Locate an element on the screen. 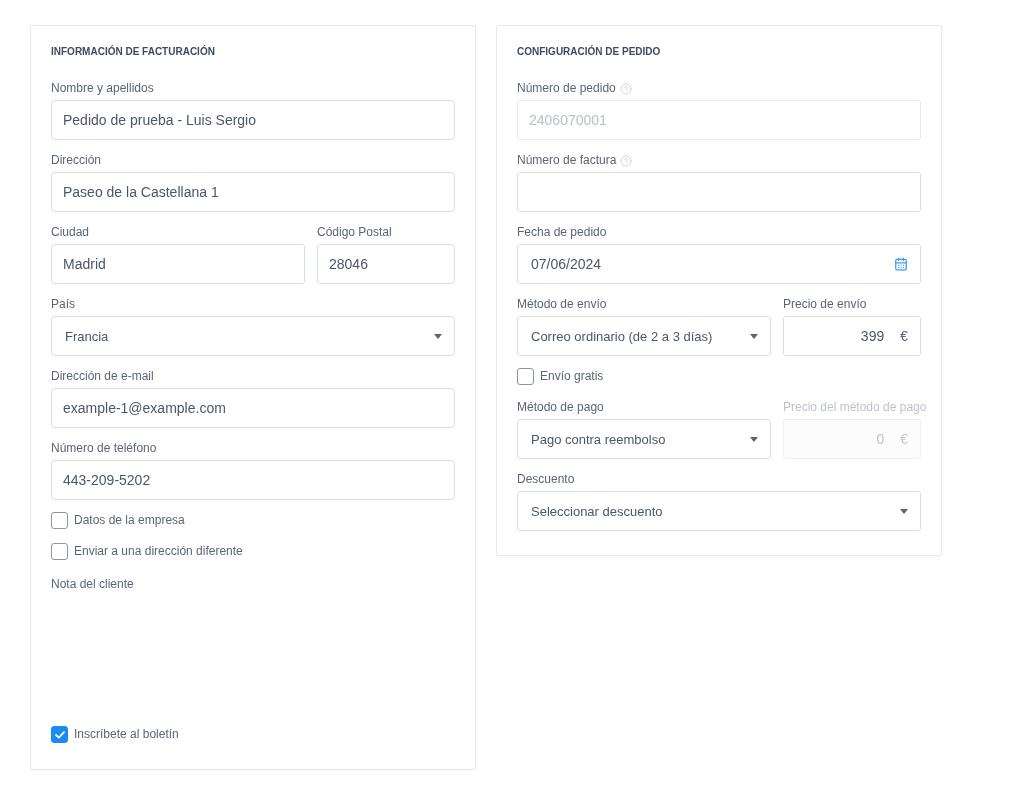 This screenshot has height=794, width=1024. field-label: Nombre y apellidos is located at coordinates (102, 88).